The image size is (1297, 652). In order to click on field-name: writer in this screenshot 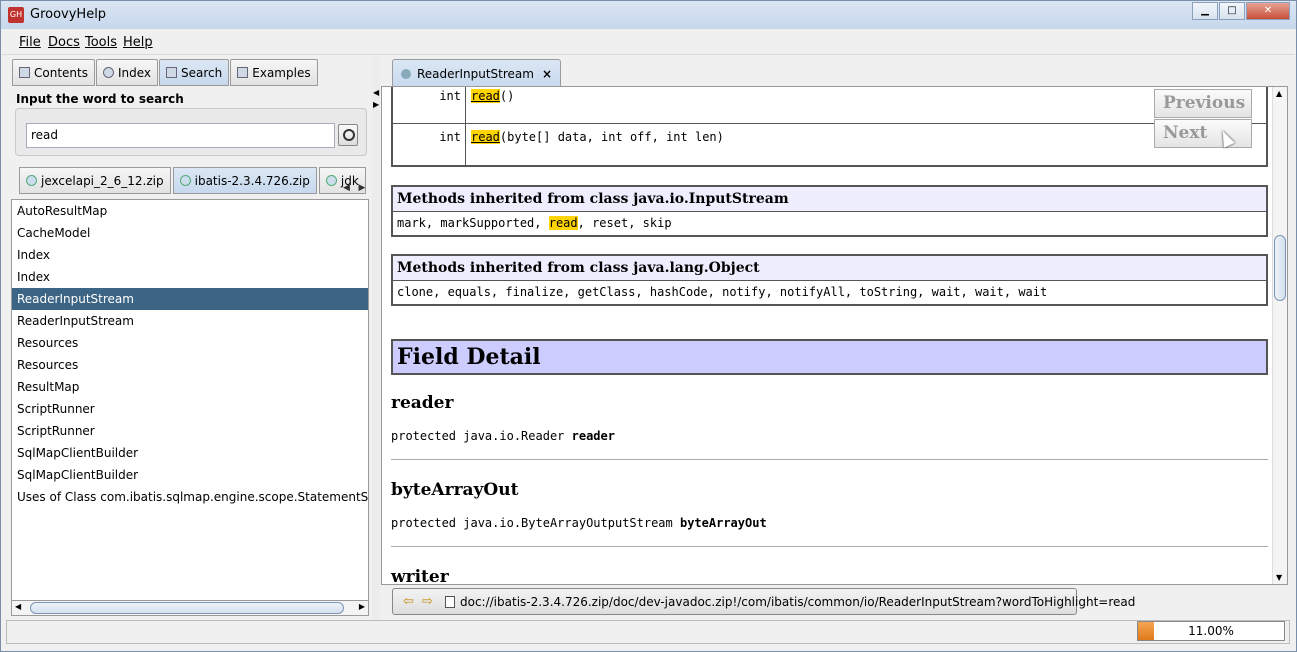, I will do `click(420, 575)`.